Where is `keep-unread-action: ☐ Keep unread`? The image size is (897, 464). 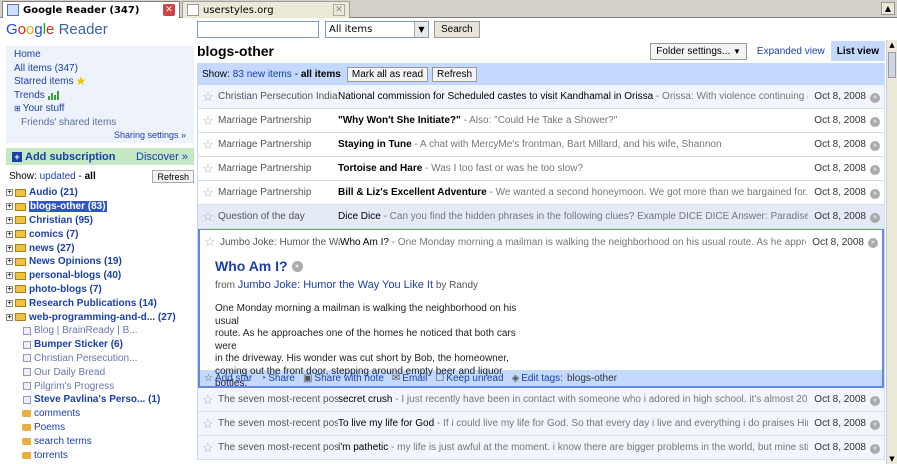 keep-unread-action: ☐ Keep unread is located at coordinates (469, 378).